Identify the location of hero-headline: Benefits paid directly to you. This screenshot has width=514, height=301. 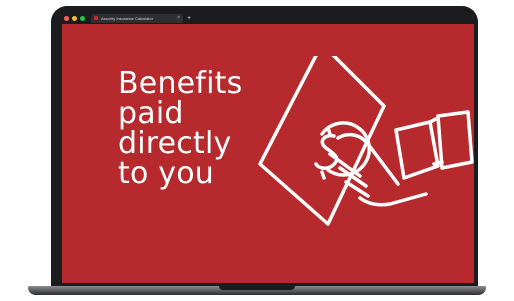
(180, 129).